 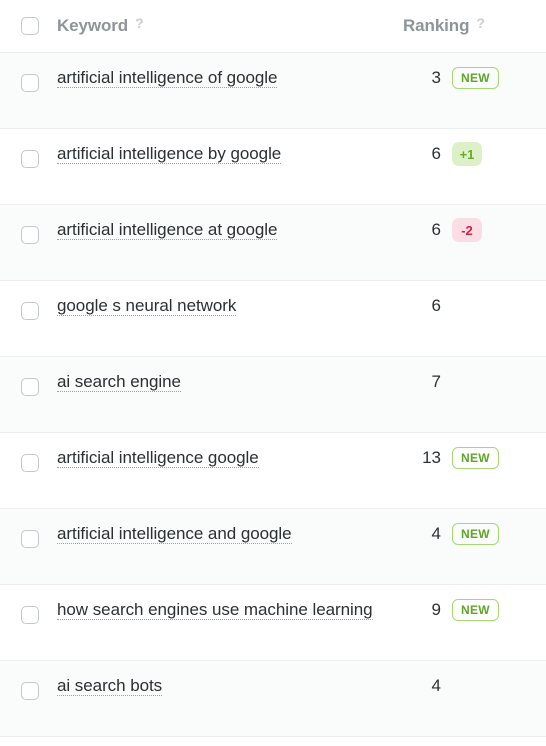 I want to click on ranking-cell: 3 NEW, so click(x=473, y=72).